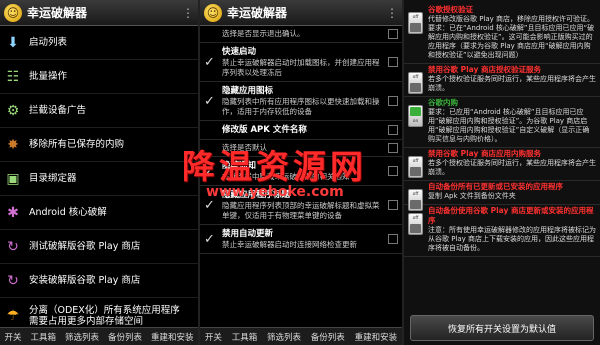 The width and height of the screenshot is (600, 345). I want to click on setting-description: 隐藏应用程序列表顶部的幸运破解标题和虚拟菜单键，仅适用于有物理菜单键的设备, so click(301, 210).